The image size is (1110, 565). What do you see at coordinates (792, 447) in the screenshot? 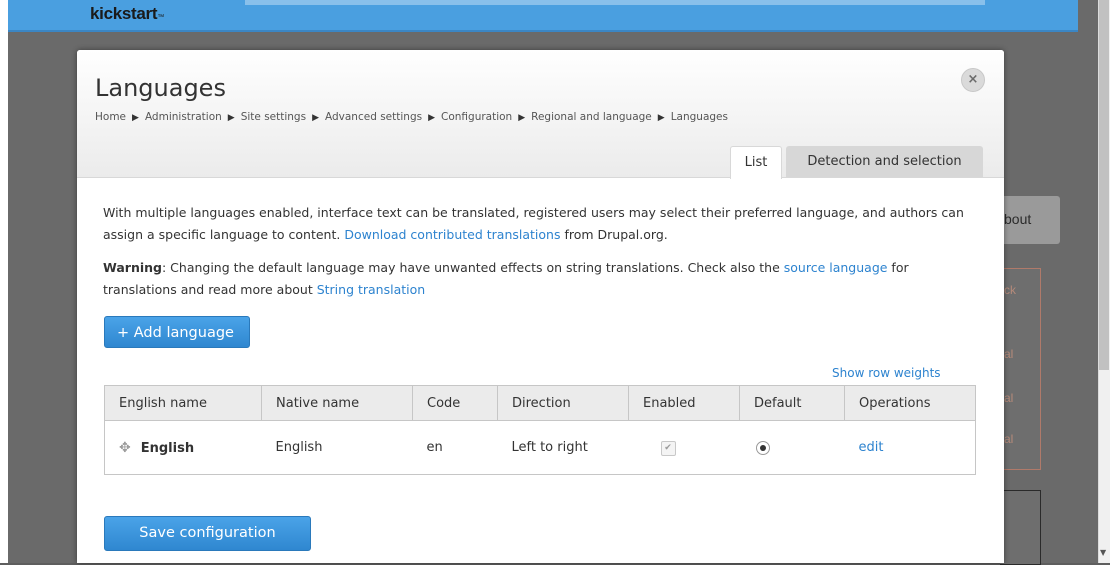
I see `cell-default` at bounding box center [792, 447].